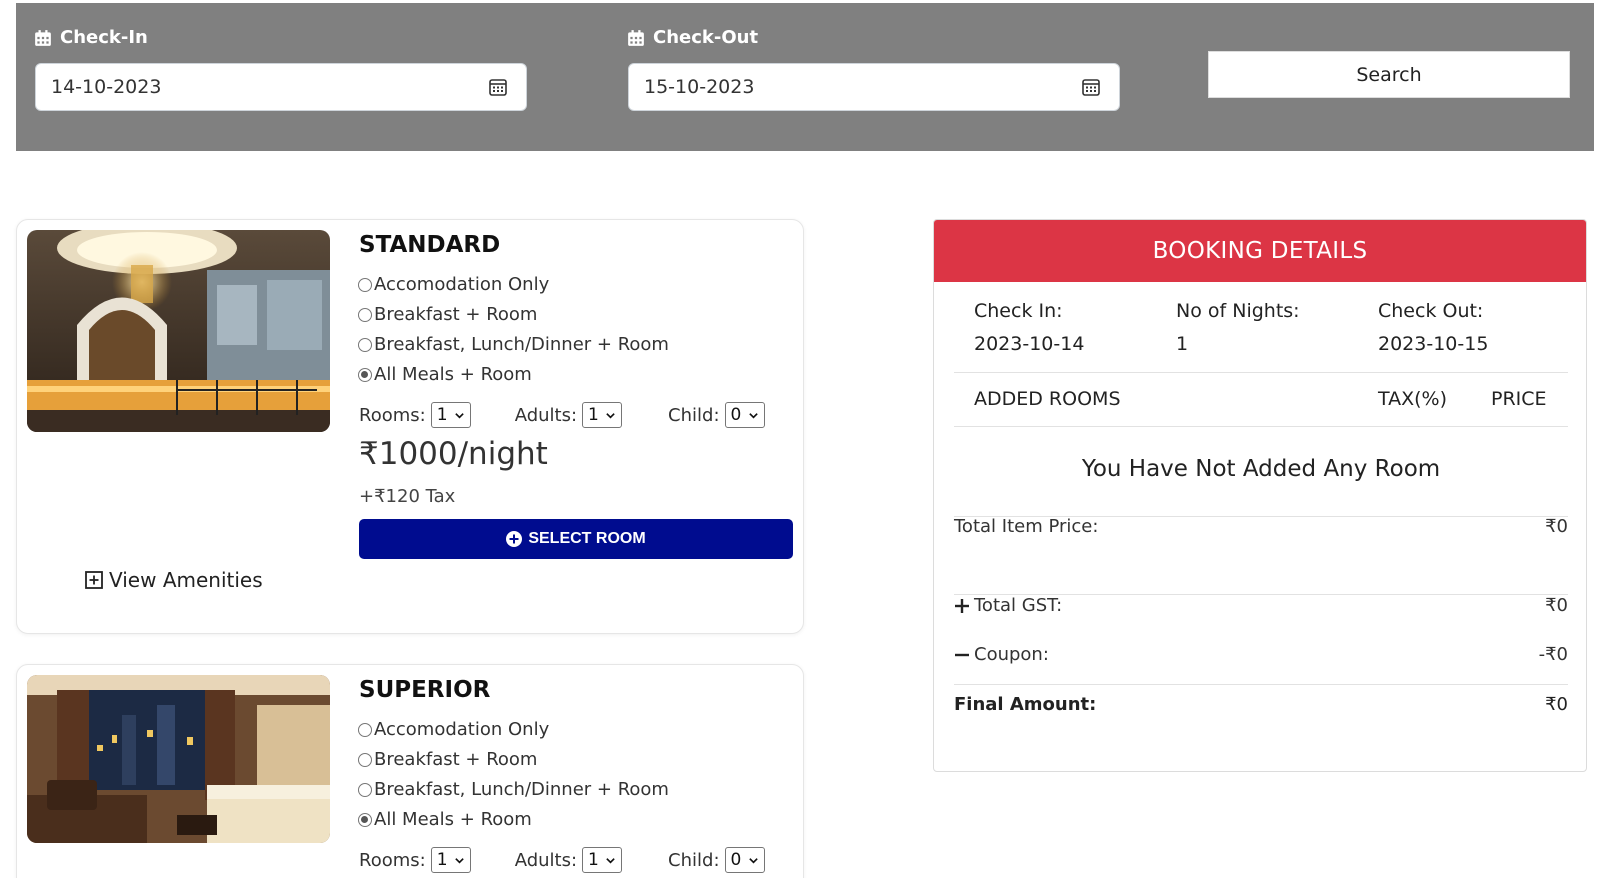 The image size is (1605, 878). What do you see at coordinates (186, 580) in the screenshot?
I see `view-amenities-label: View Amenities` at bounding box center [186, 580].